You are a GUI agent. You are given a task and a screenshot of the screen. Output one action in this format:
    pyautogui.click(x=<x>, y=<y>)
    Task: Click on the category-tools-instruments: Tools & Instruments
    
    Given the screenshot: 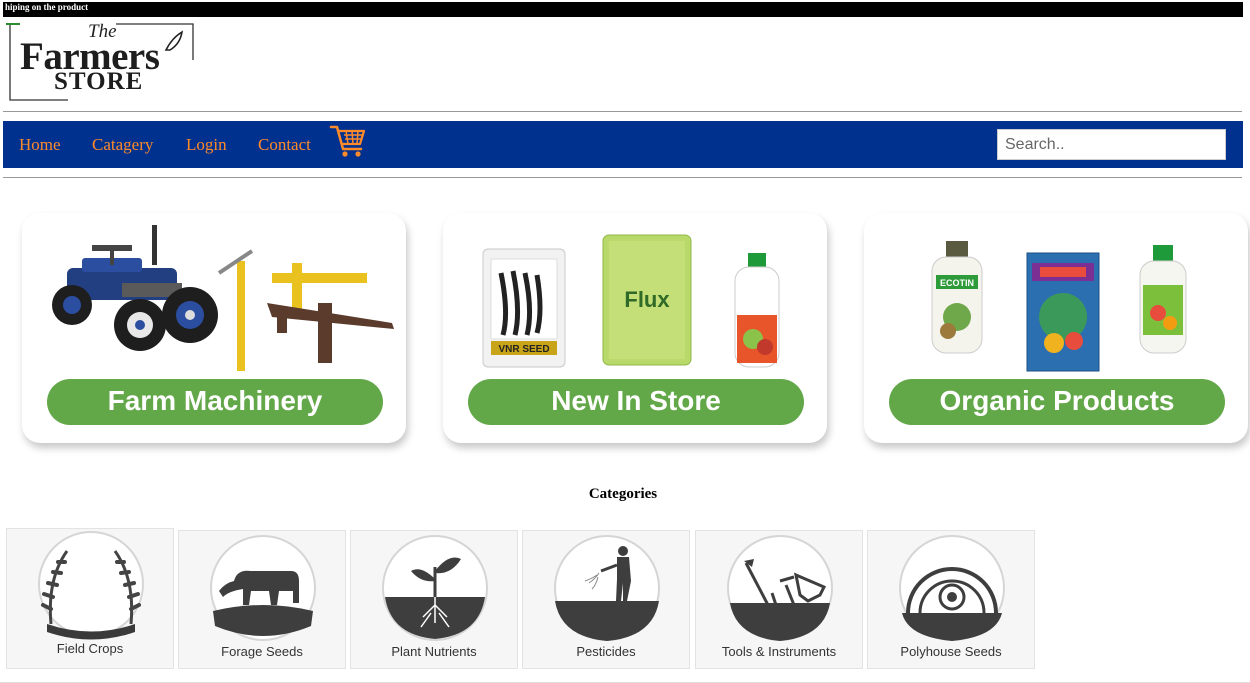 What is the action you would take?
    pyautogui.click(x=779, y=599)
    